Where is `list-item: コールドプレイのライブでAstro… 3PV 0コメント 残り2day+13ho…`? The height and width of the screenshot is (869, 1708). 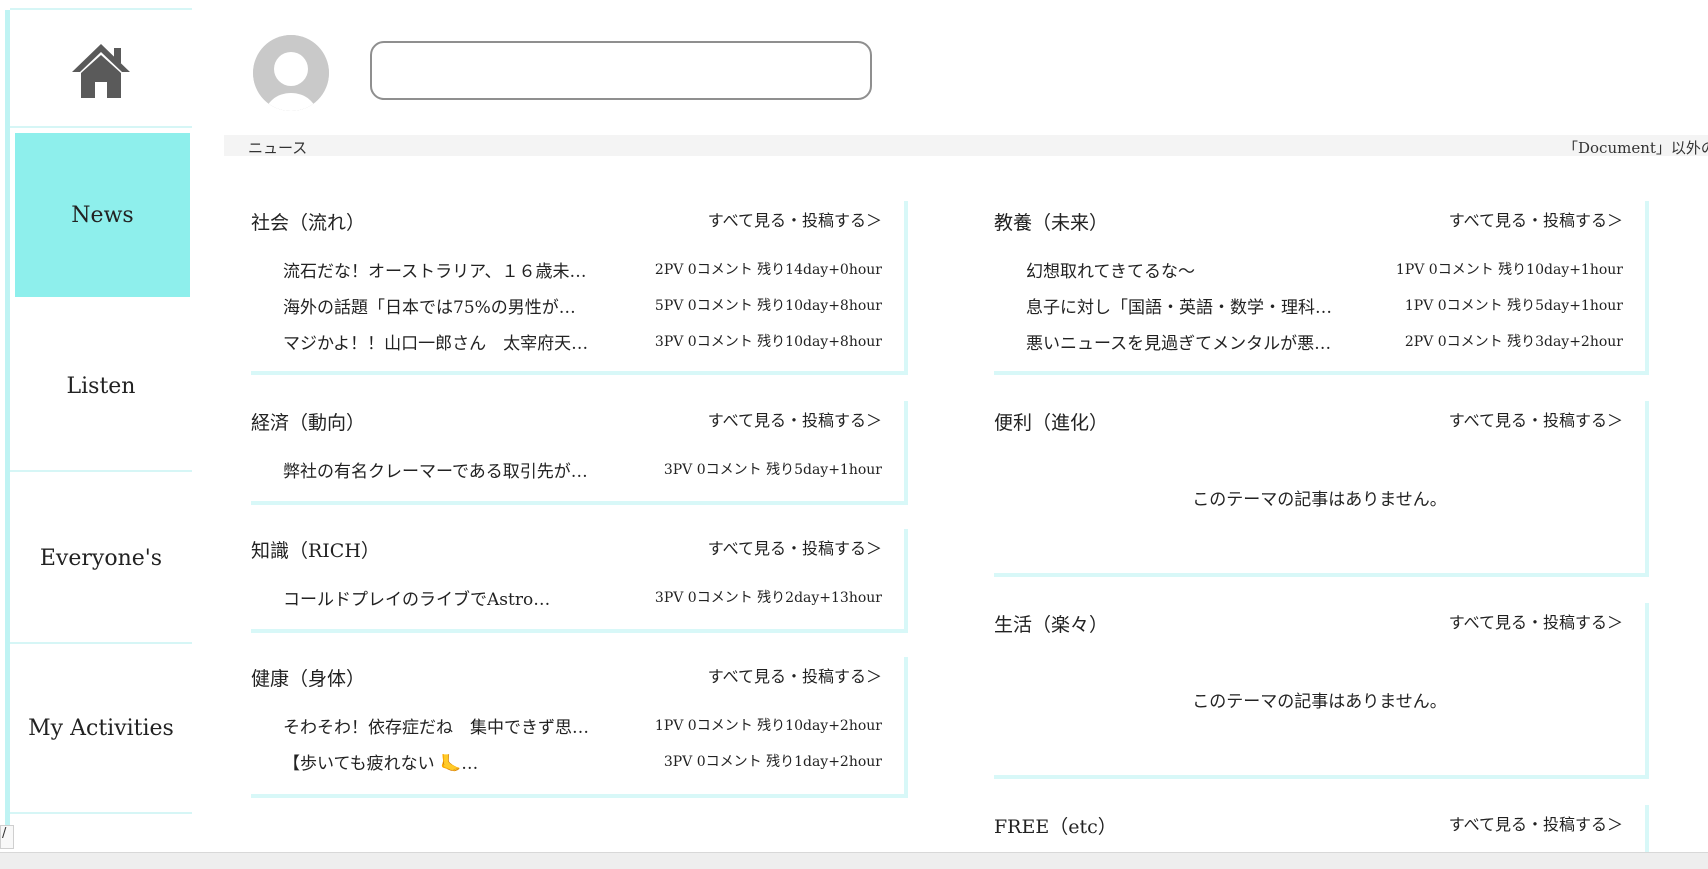
list-item: コールドプレイのライブでAstro… 3PV 0コメント 残り2day+13ho… is located at coordinates (582, 597).